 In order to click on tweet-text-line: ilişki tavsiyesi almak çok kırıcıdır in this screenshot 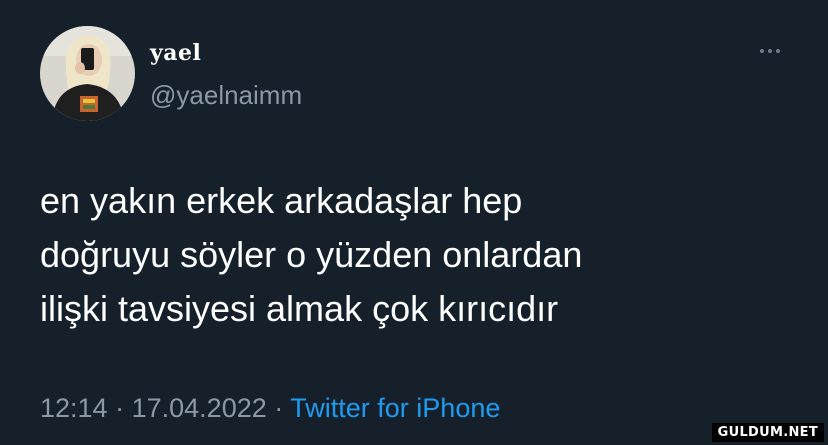, I will do `click(299, 308)`.